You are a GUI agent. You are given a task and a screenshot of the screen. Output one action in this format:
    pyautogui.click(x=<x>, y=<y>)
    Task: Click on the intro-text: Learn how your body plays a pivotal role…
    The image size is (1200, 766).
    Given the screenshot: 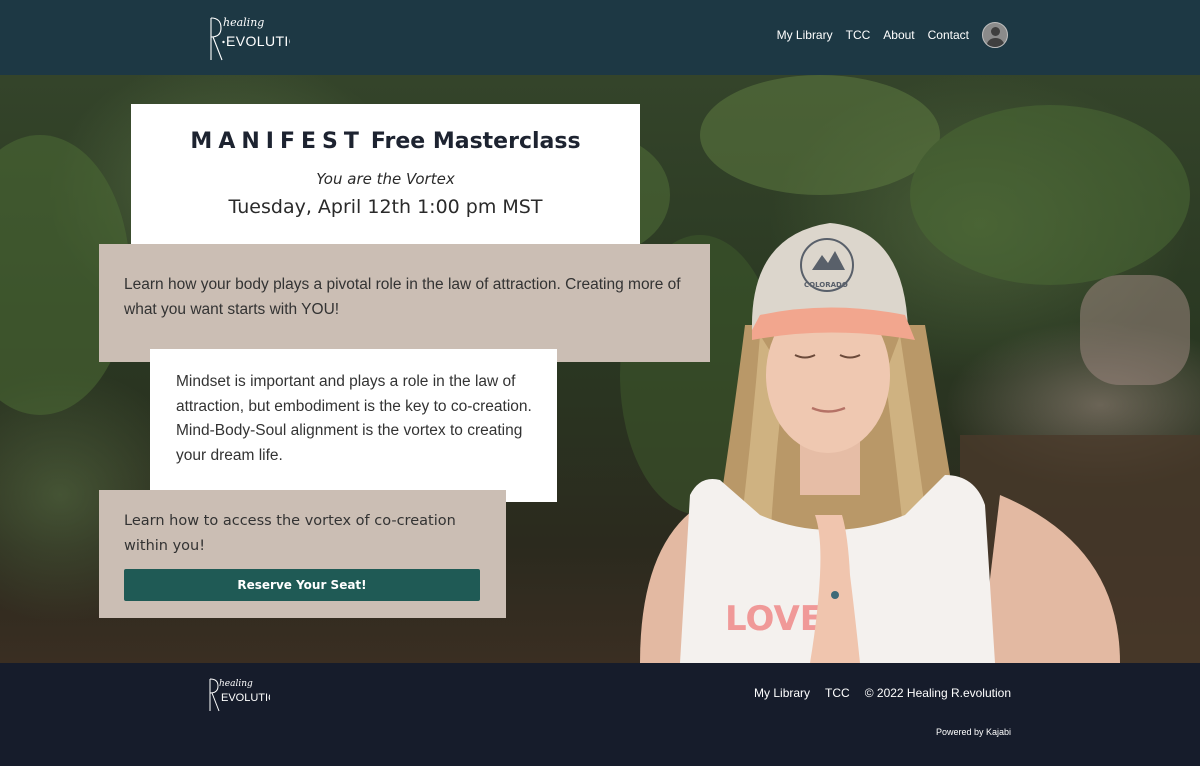 What is the action you would take?
    pyautogui.click(x=402, y=297)
    